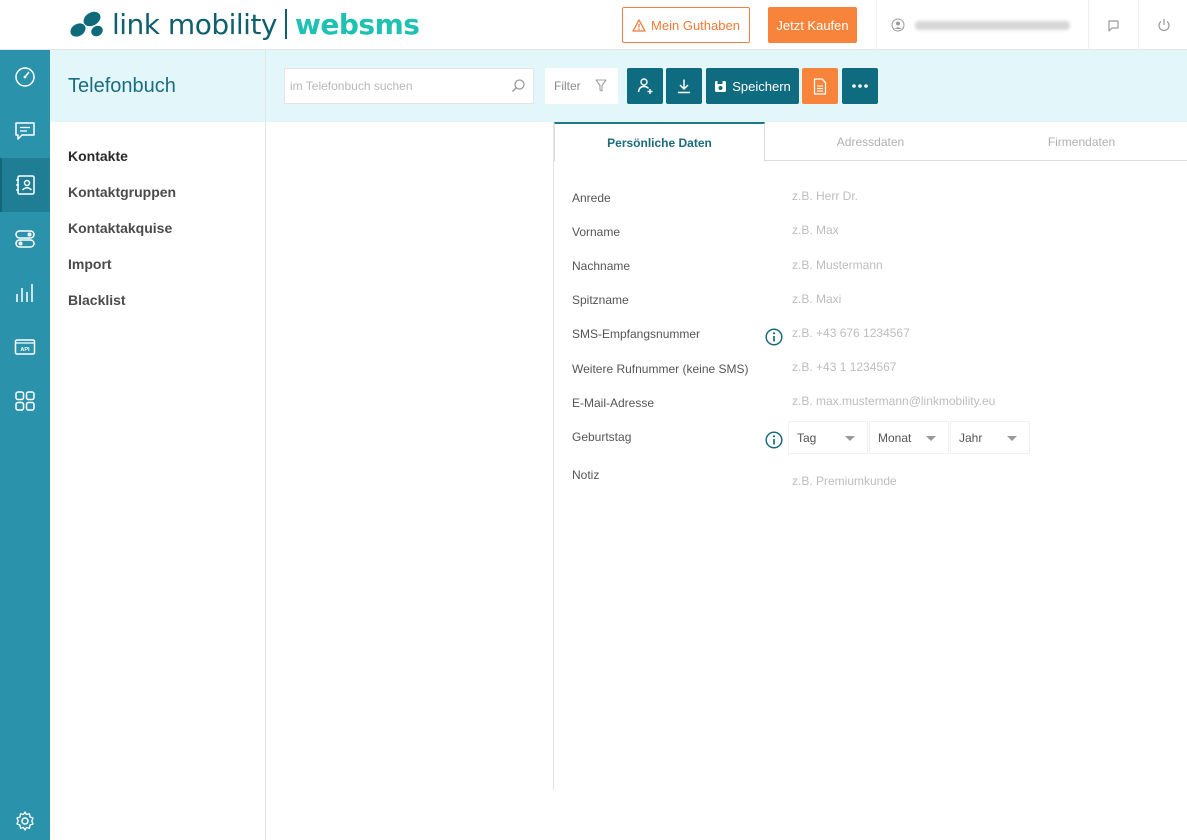  Describe the element at coordinates (390, 86) in the screenshot. I see `search-input` at that location.